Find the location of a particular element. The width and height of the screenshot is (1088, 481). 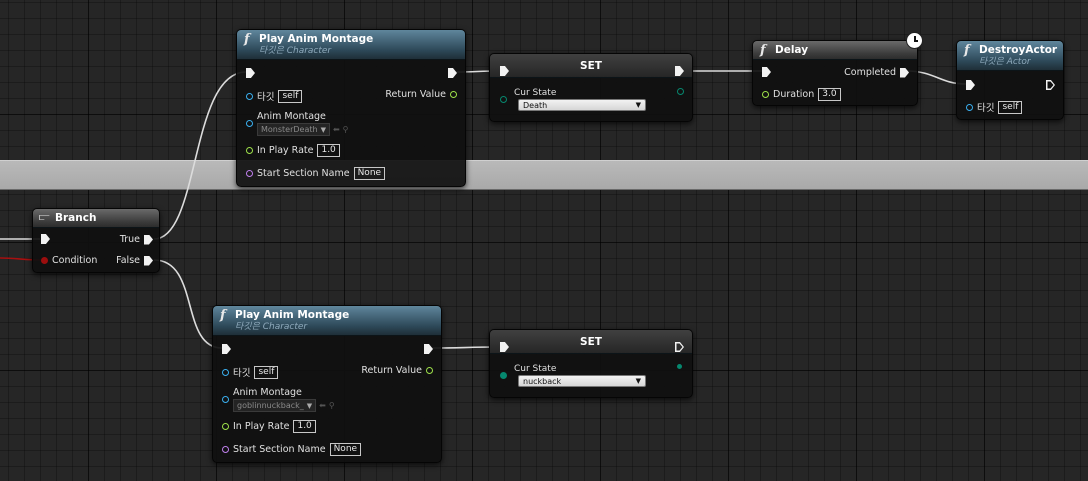

anim-montage-asset-picker: goblinnuckback_ ▼ is located at coordinates (275, 405).